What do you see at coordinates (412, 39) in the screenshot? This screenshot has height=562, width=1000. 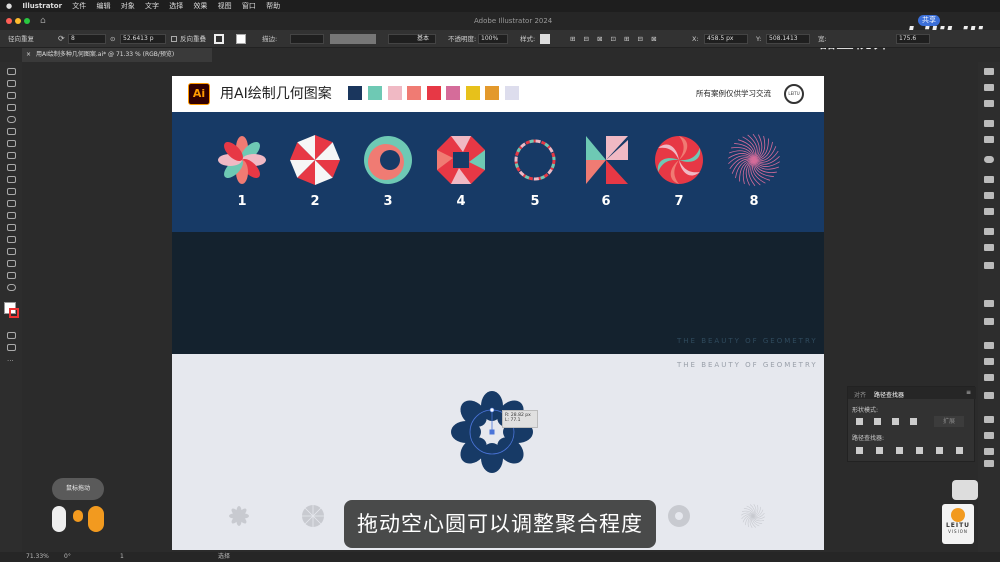 I see `stroke-style-field: 基本` at bounding box center [412, 39].